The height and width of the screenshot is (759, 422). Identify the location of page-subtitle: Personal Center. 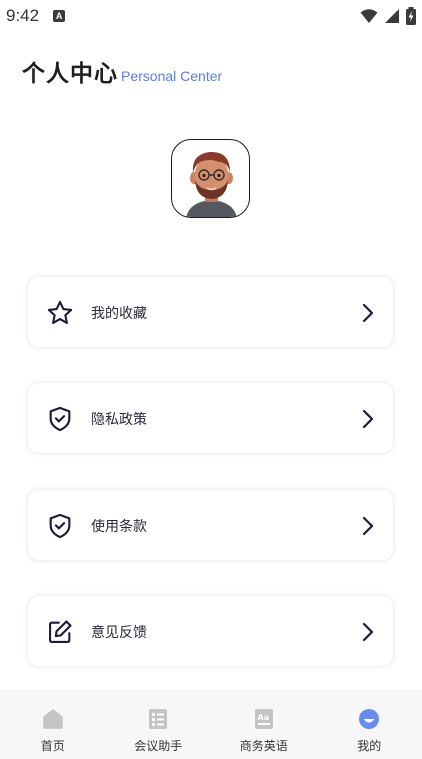
(172, 76).